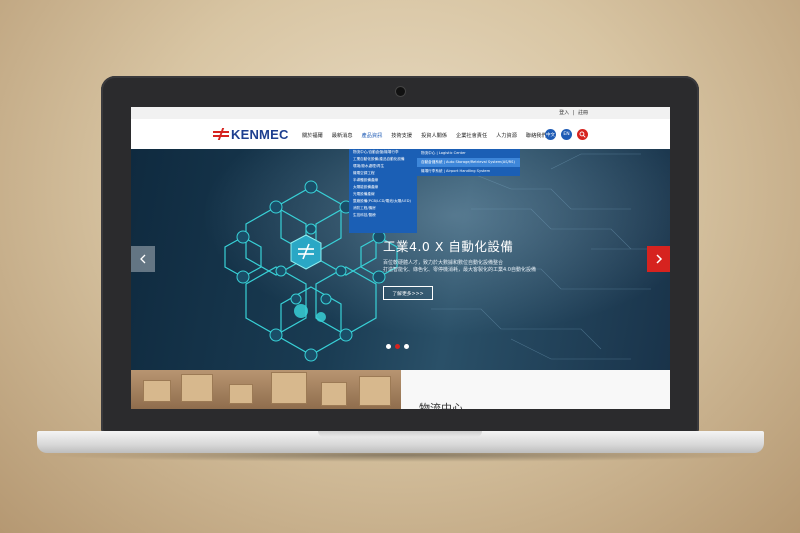  I want to click on nav-item: 聯絡我們, so click(536, 135).